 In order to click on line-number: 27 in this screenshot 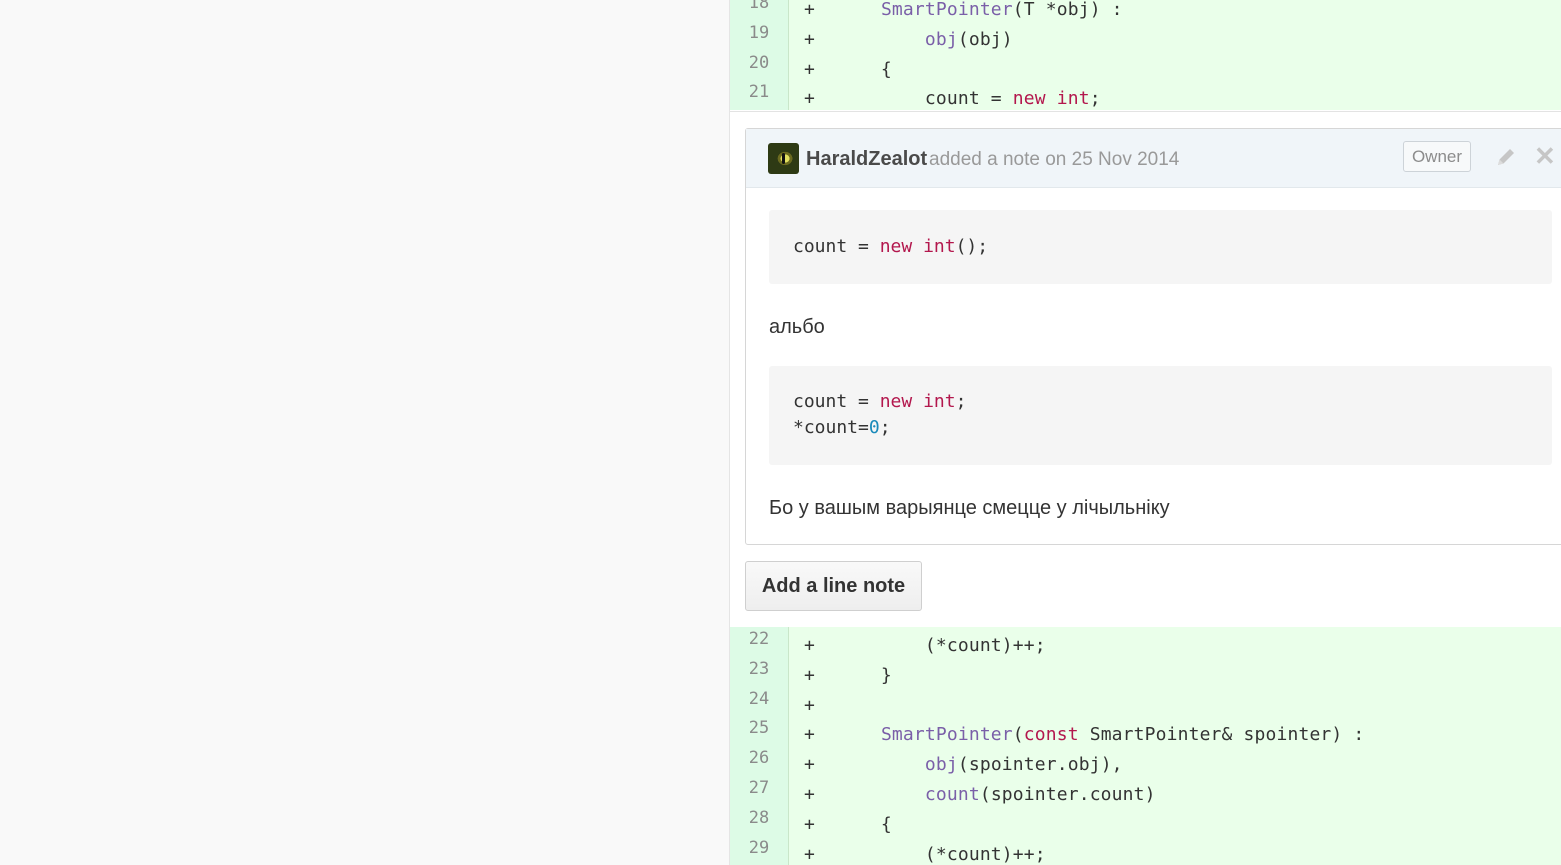, I will do `click(759, 790)`.